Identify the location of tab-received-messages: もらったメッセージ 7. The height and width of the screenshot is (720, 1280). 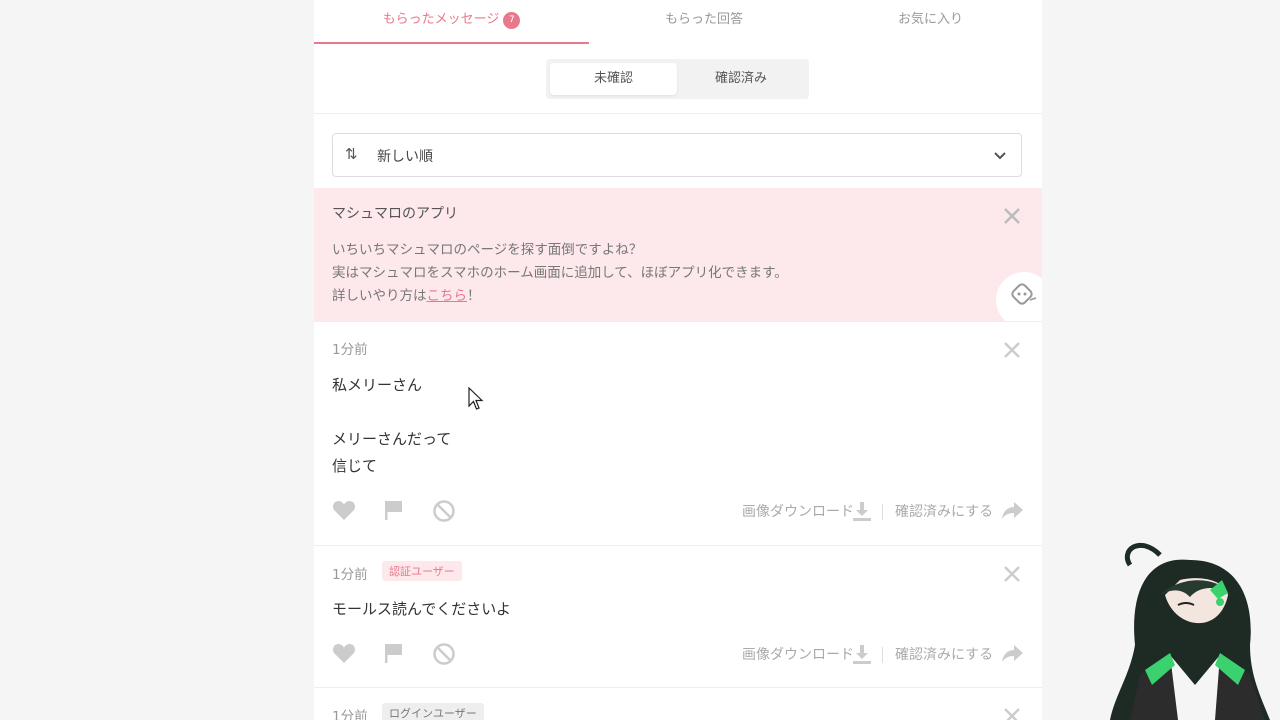
(451, 22).